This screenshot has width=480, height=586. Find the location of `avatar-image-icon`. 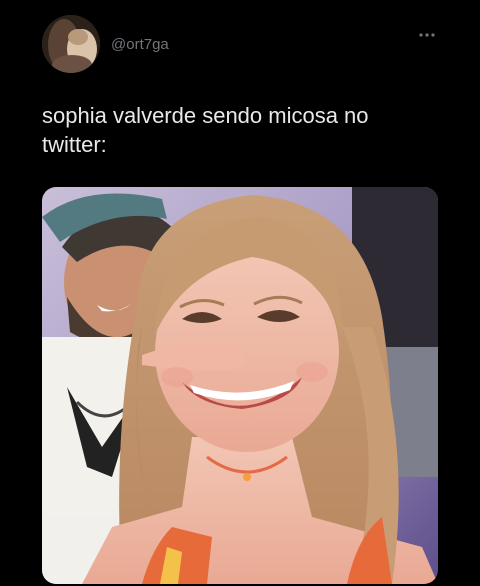

avatar-image-icon is located at coordinates (71, 44).